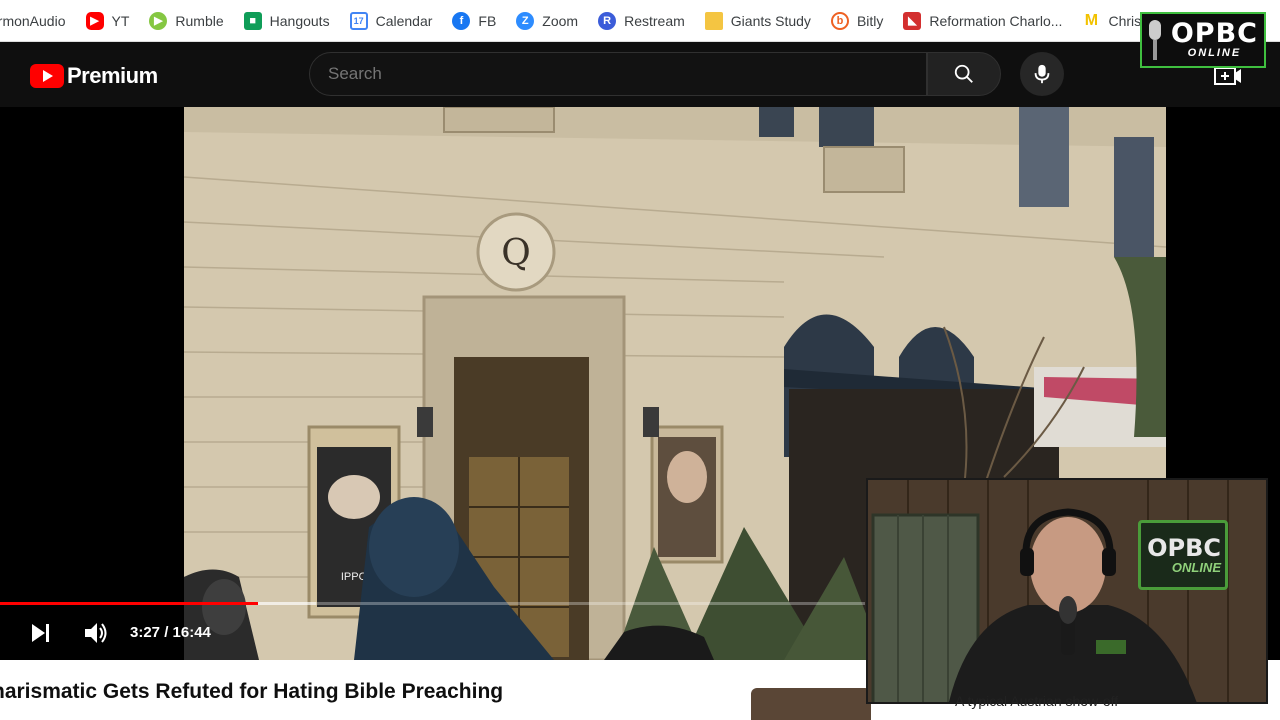 The height and width of the screenshot is (720, 1280). What do you see at coordinates (41, 633) in the screenshot?
I see `next-video-icon` at bounding box center [41, 633].